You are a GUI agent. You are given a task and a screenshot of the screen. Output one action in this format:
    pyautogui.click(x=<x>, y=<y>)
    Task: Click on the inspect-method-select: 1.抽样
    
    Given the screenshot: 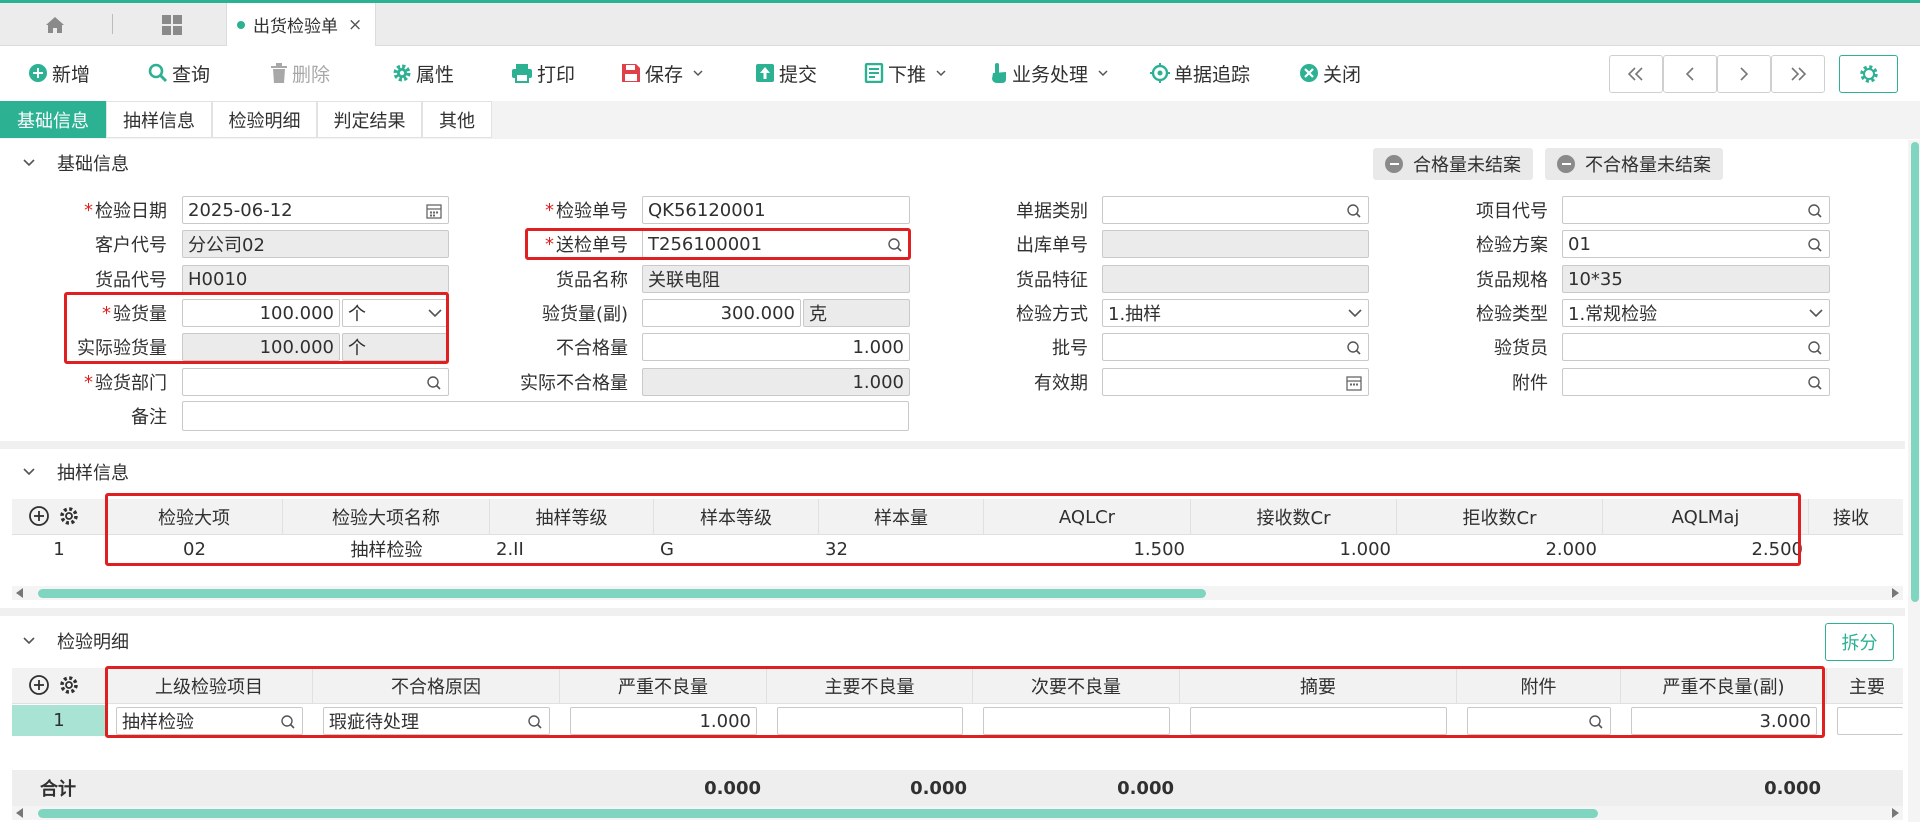 What is the action you would take?
    pyautogui.click(x=1235, y=313)
    